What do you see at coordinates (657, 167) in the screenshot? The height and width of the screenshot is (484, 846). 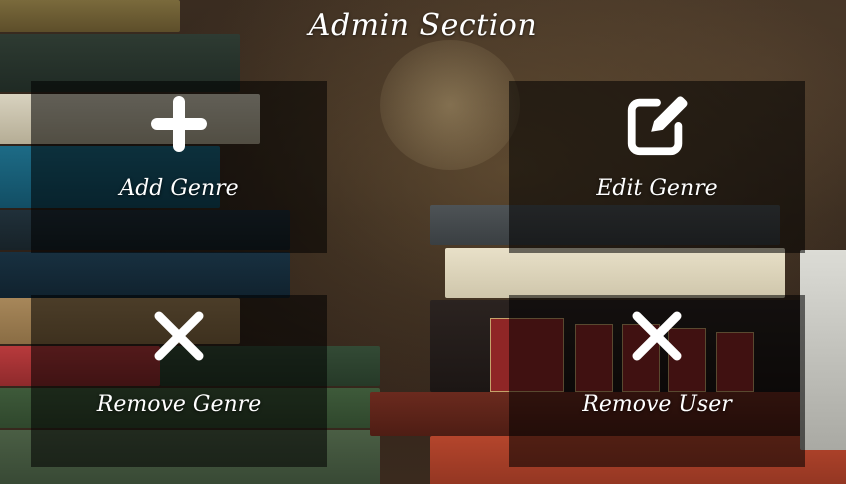 I see `edit-genre-button: Edit Genre` at bounding box center [657, 167].